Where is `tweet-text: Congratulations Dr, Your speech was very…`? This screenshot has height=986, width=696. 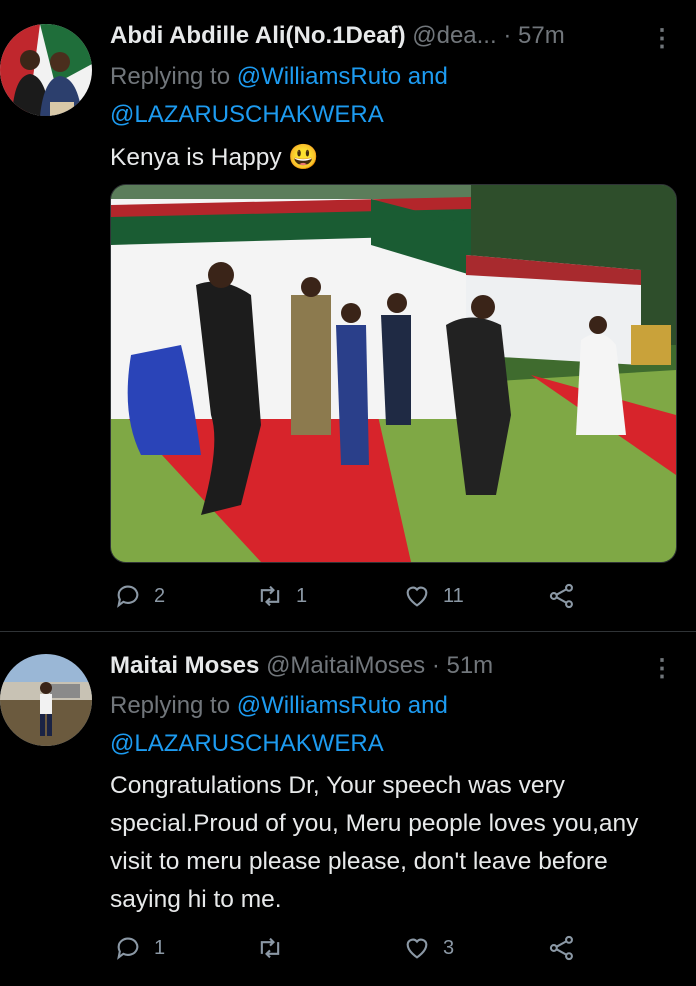 tweet-text: Congratulations Dr, Your speech was very… is located at coordinates (374, 842).